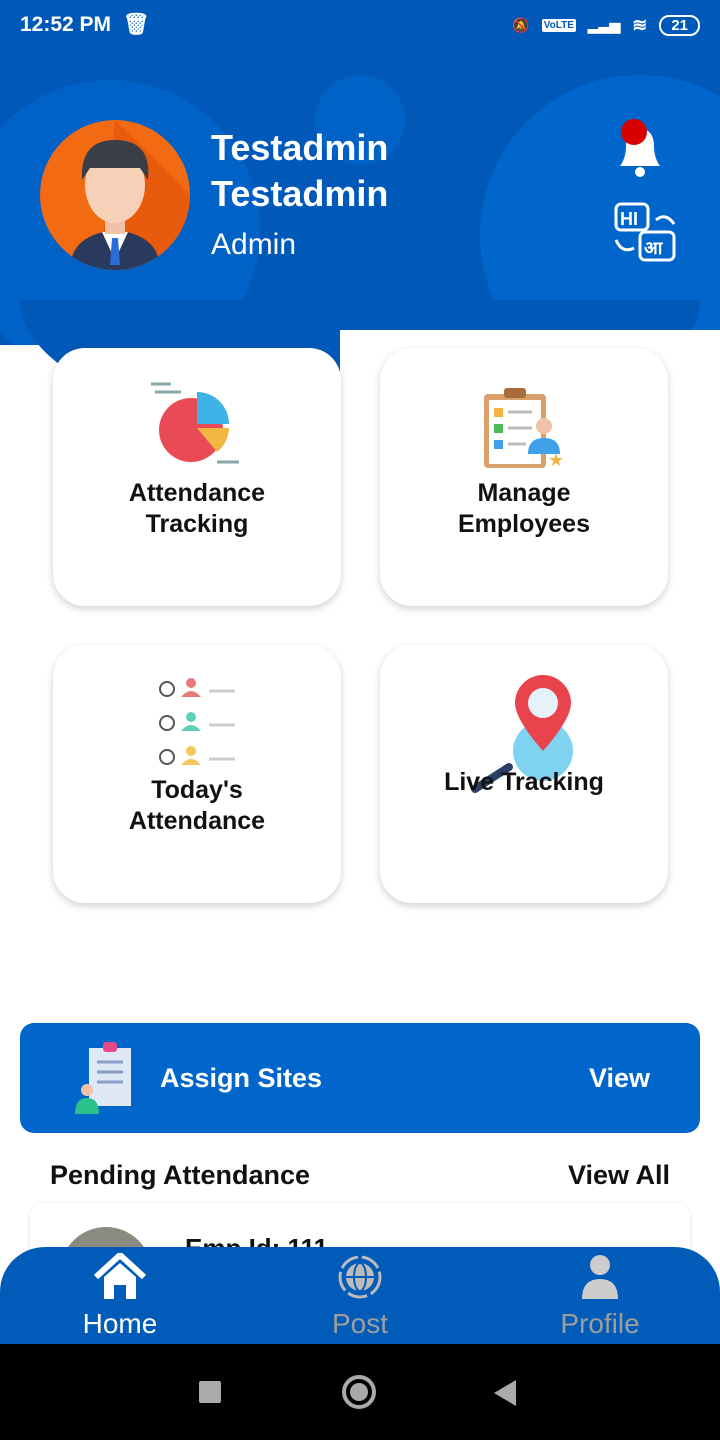 The height and width of the screenshot is (1440, 720). What do you see at coordinates (195, 423) in the screenshot?
I see `pie-chart-icon` at bounding box center [195, 423].